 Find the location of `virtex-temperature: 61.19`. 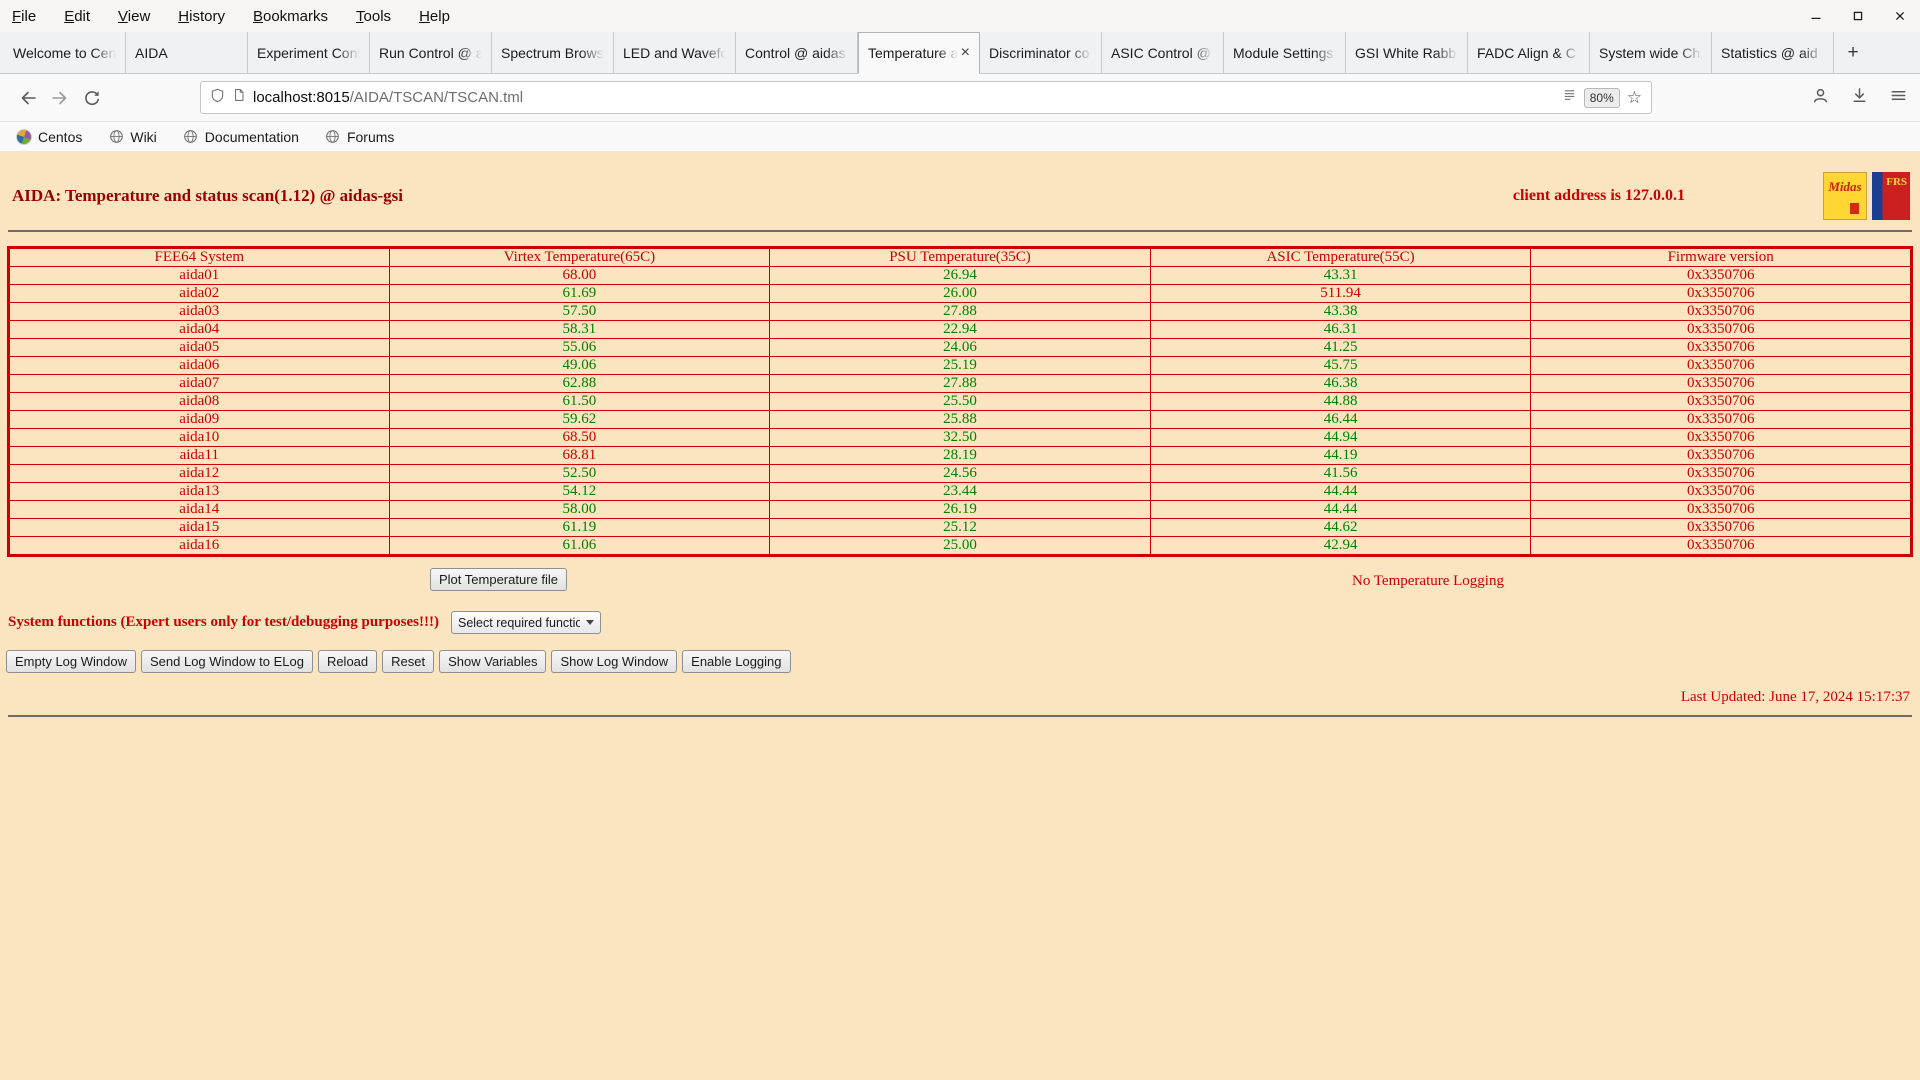

virtex-temperature: 61.19 is located at coordinates (579, 527).